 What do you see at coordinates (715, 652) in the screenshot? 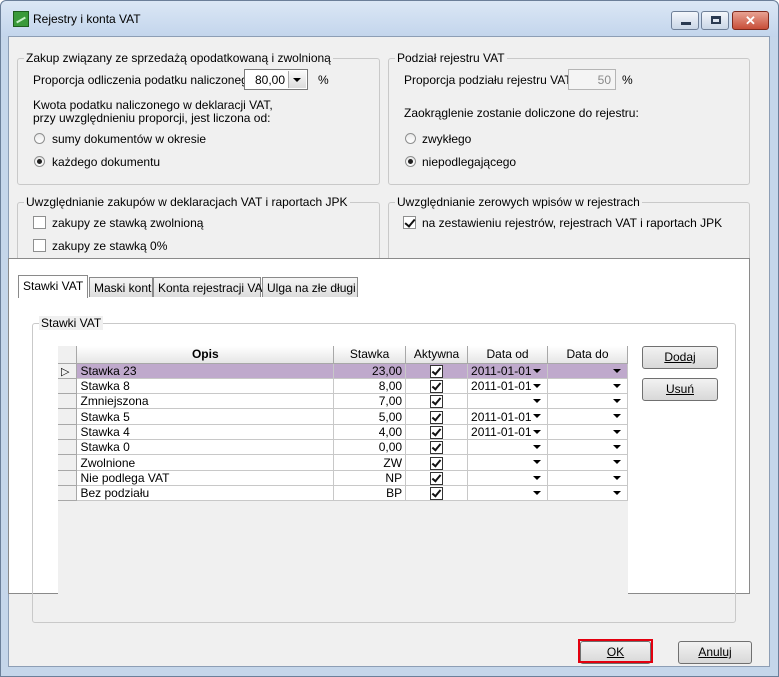
I see `cancel-button: Anuluj` at bounding box center [715, 652].